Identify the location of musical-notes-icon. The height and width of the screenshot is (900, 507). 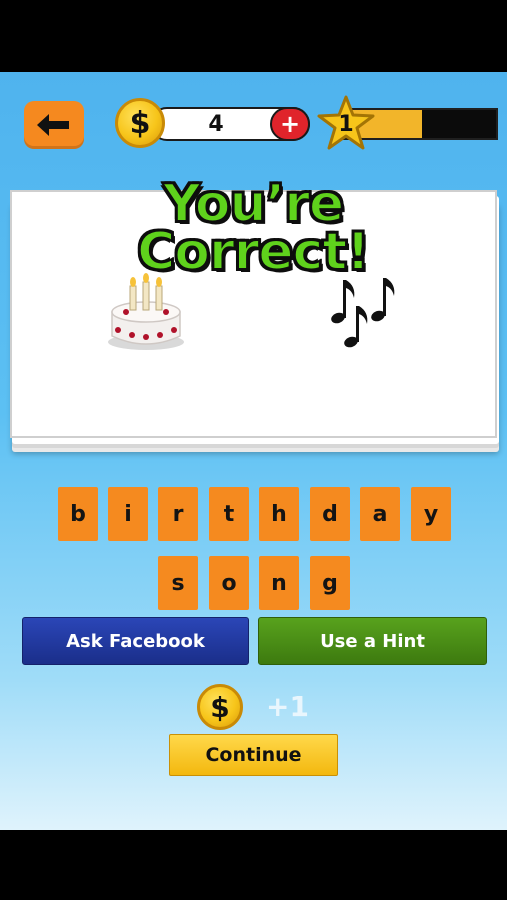
(363, 313).